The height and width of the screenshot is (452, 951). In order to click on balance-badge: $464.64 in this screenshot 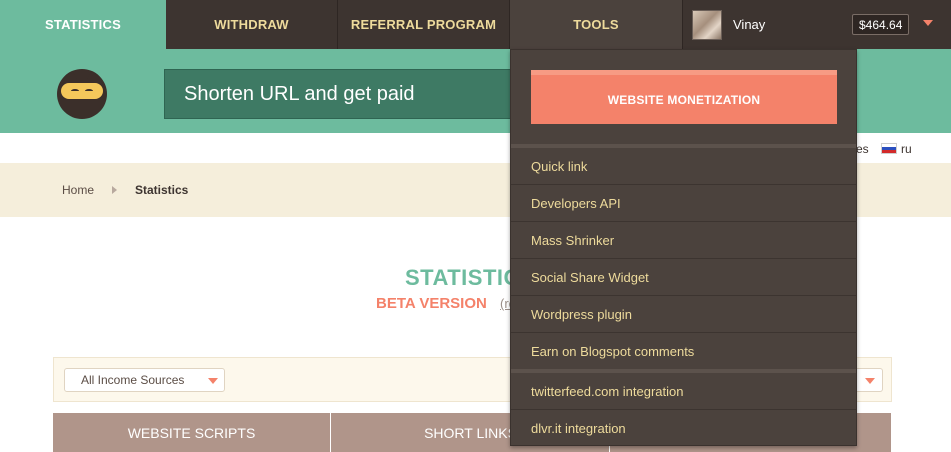, I will do `click(881, 24)`.